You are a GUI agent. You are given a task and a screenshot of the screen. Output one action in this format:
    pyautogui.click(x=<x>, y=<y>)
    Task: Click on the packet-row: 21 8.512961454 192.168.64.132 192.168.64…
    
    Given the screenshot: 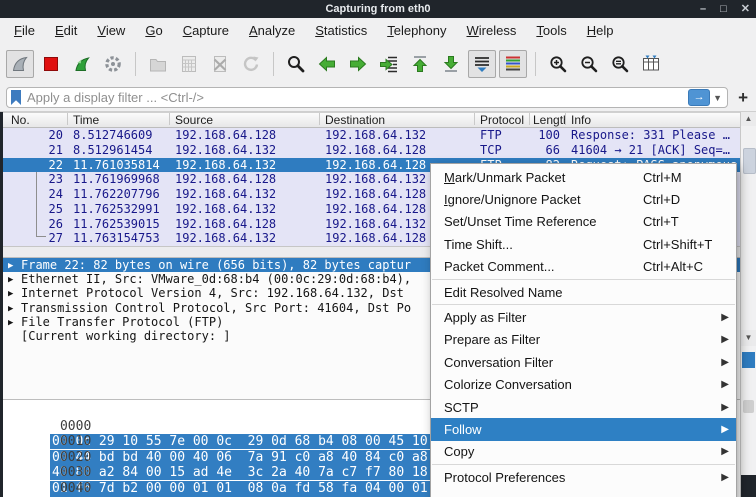 What is the action you would take?
    pyautogui.click(x=371, y=150)
    